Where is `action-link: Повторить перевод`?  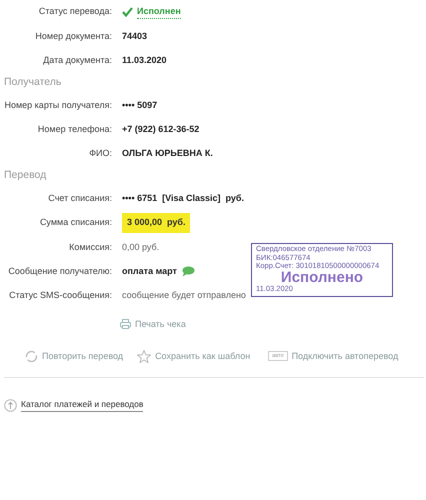 action-link: Повторить перевод is located at coordinates (83, 357).